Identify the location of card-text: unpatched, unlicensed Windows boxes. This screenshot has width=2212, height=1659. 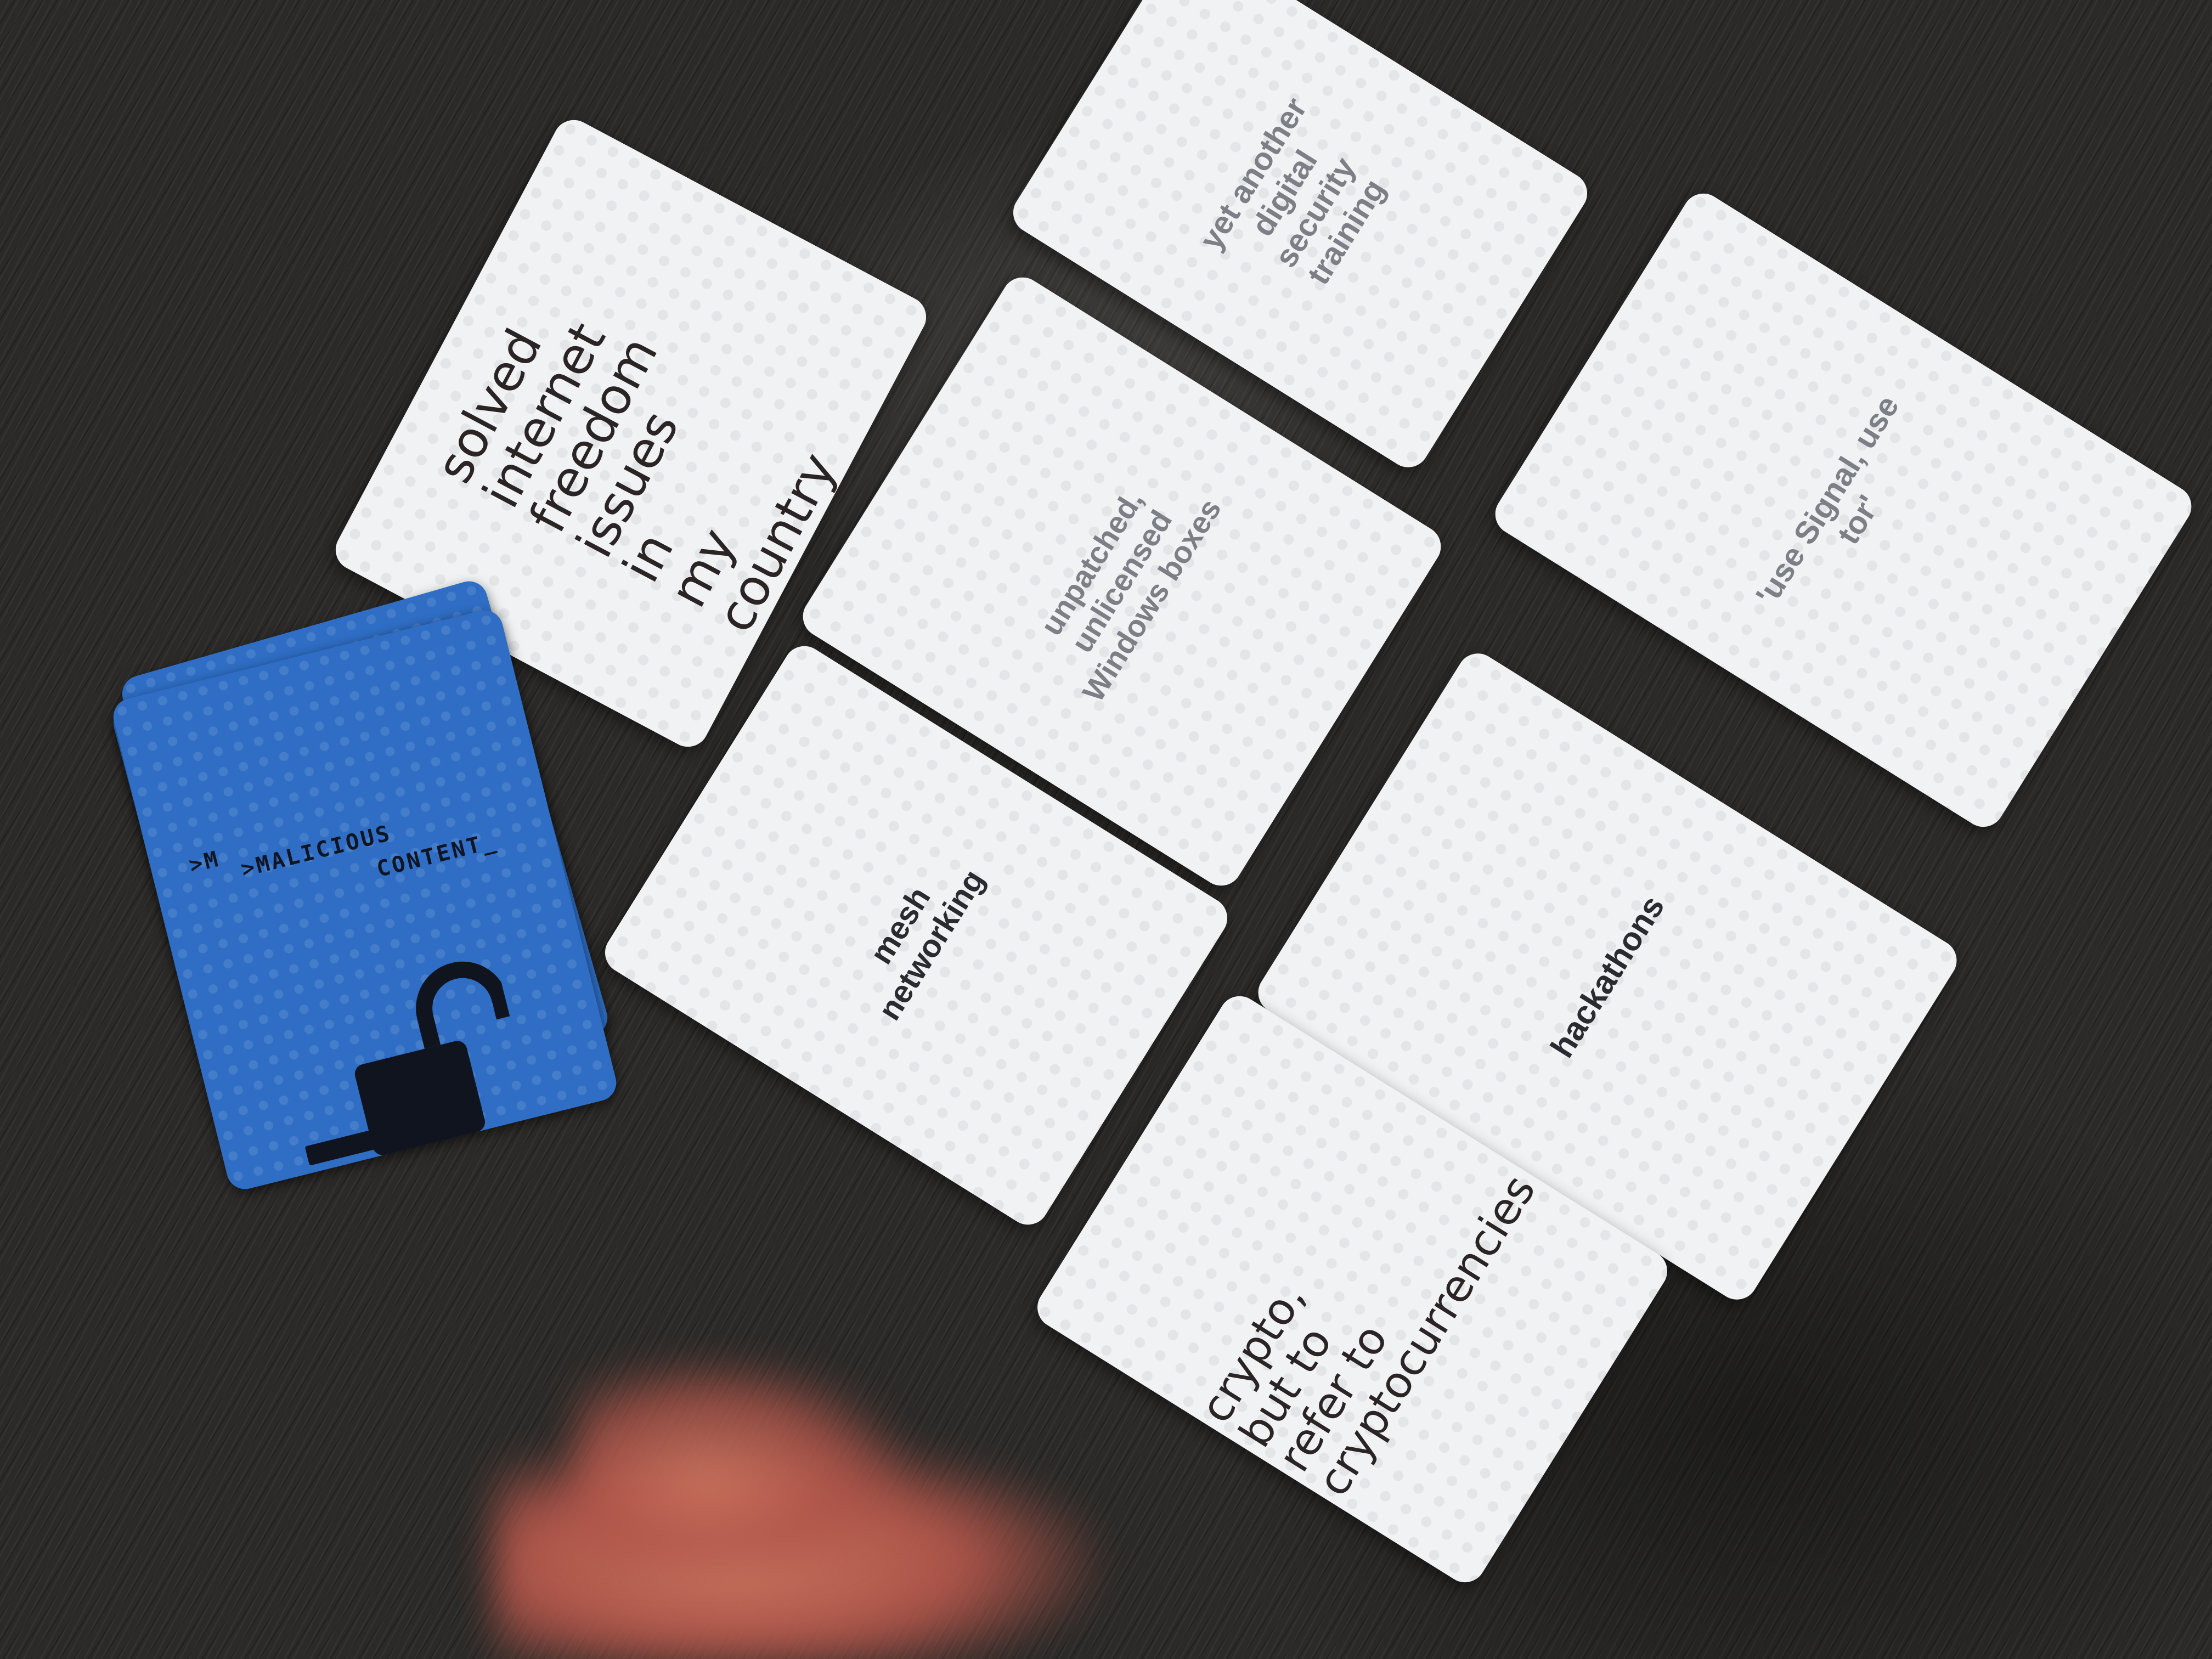
(1130, 596).